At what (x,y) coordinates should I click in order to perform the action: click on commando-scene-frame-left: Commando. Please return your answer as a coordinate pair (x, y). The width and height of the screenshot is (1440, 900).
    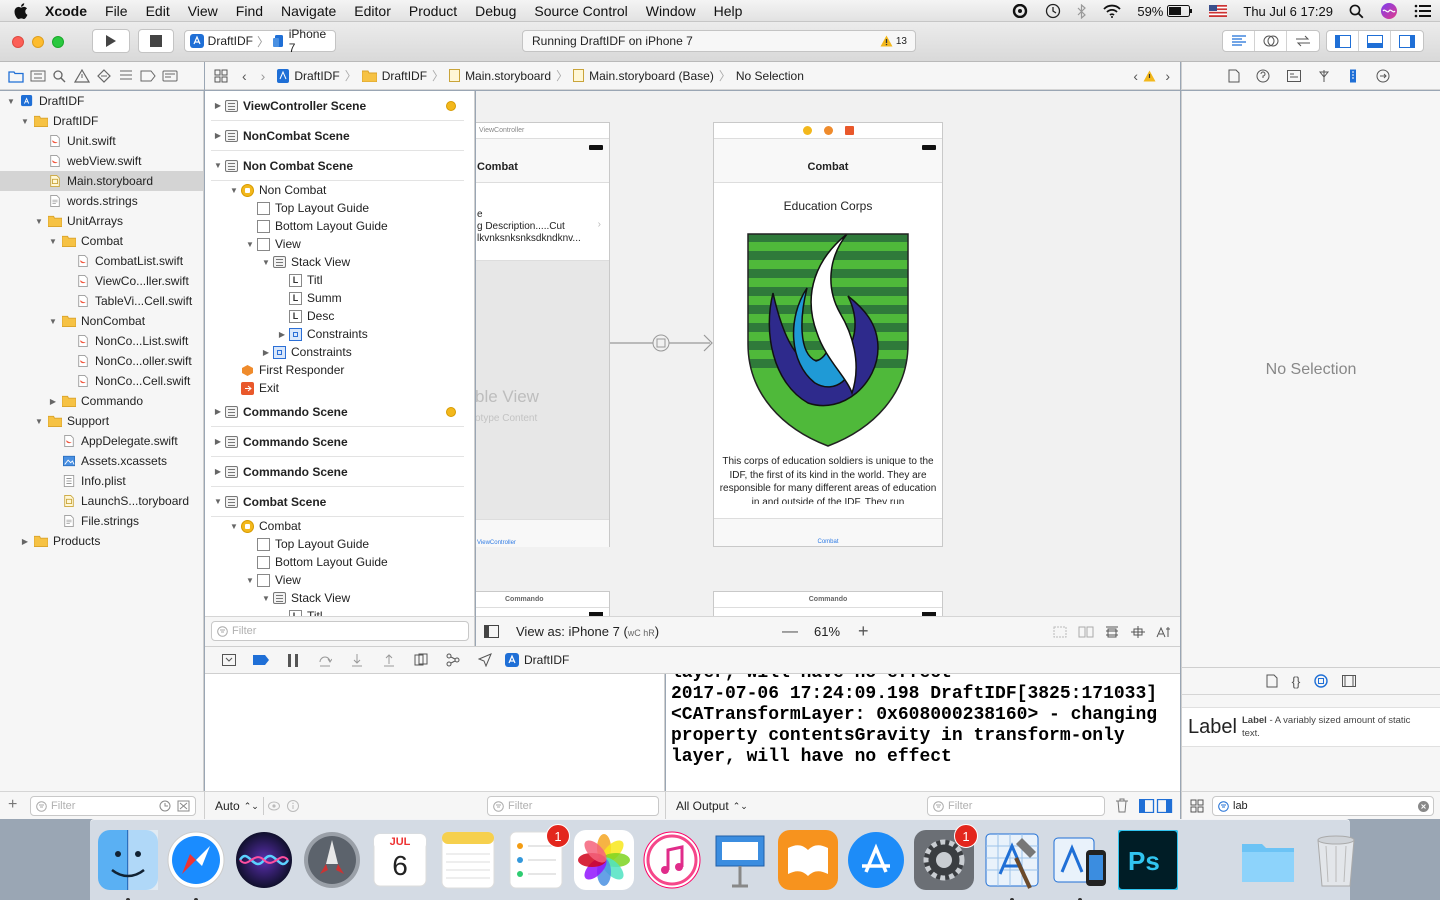
    Looking at the image, I should click on (543, 603).